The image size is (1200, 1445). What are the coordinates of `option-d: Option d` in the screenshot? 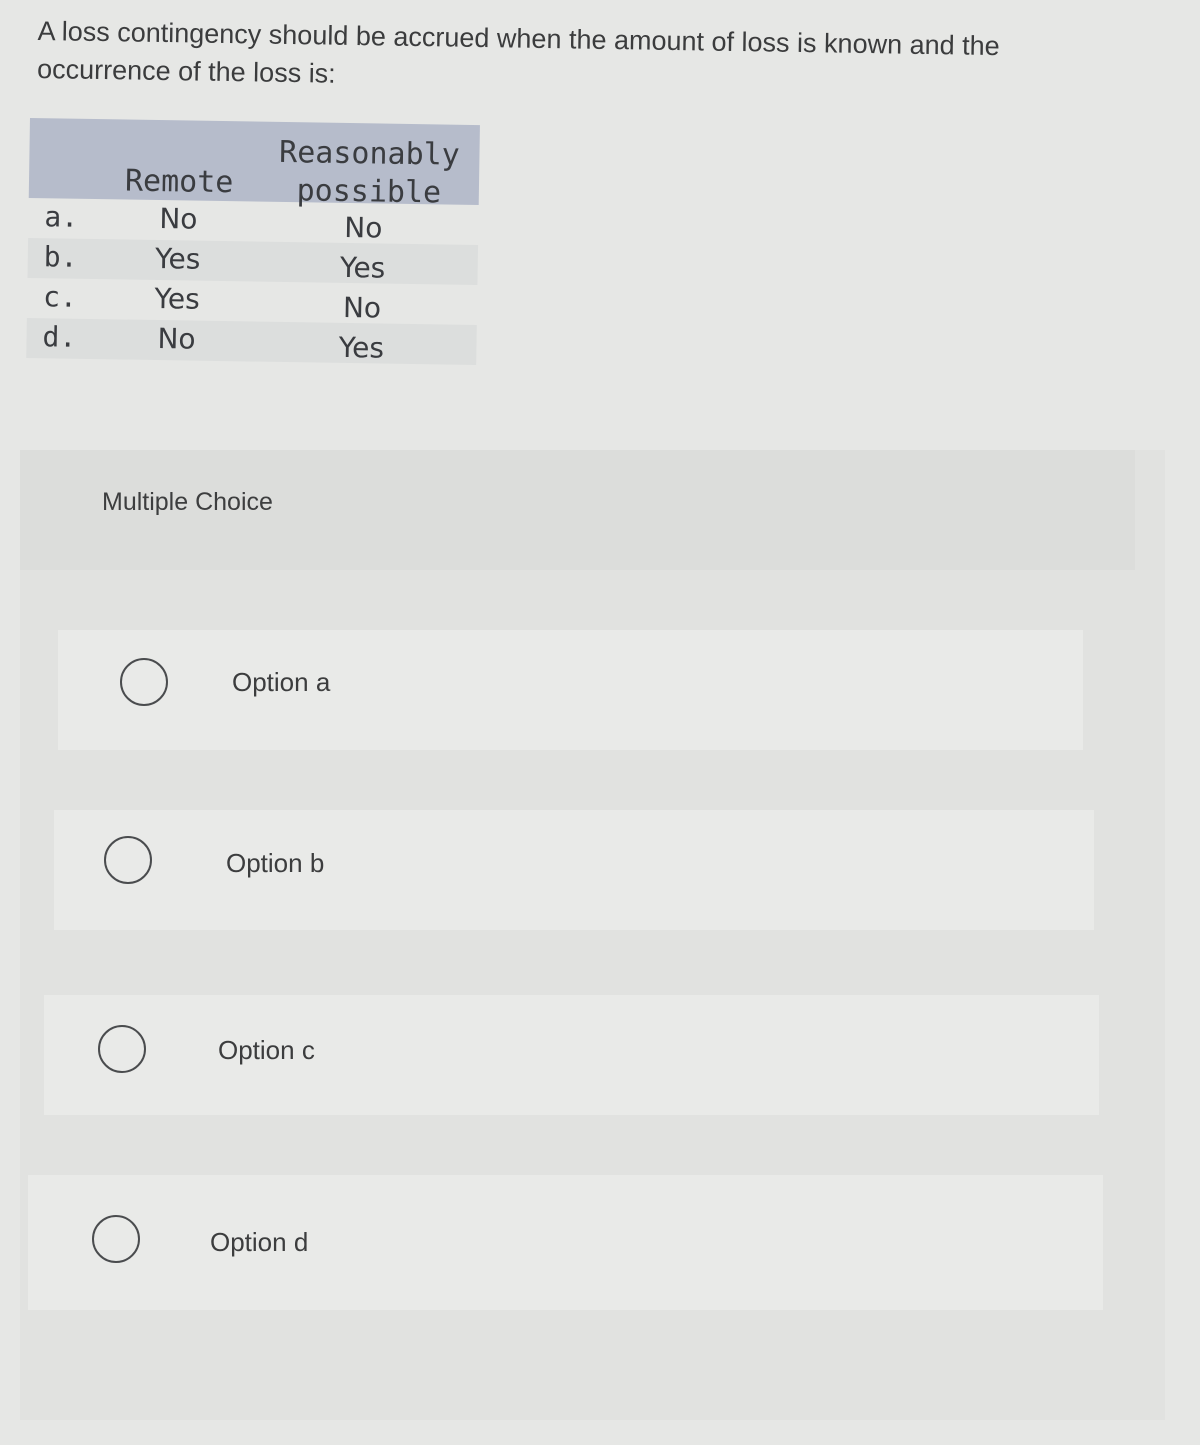 It's located at (565, 1242).